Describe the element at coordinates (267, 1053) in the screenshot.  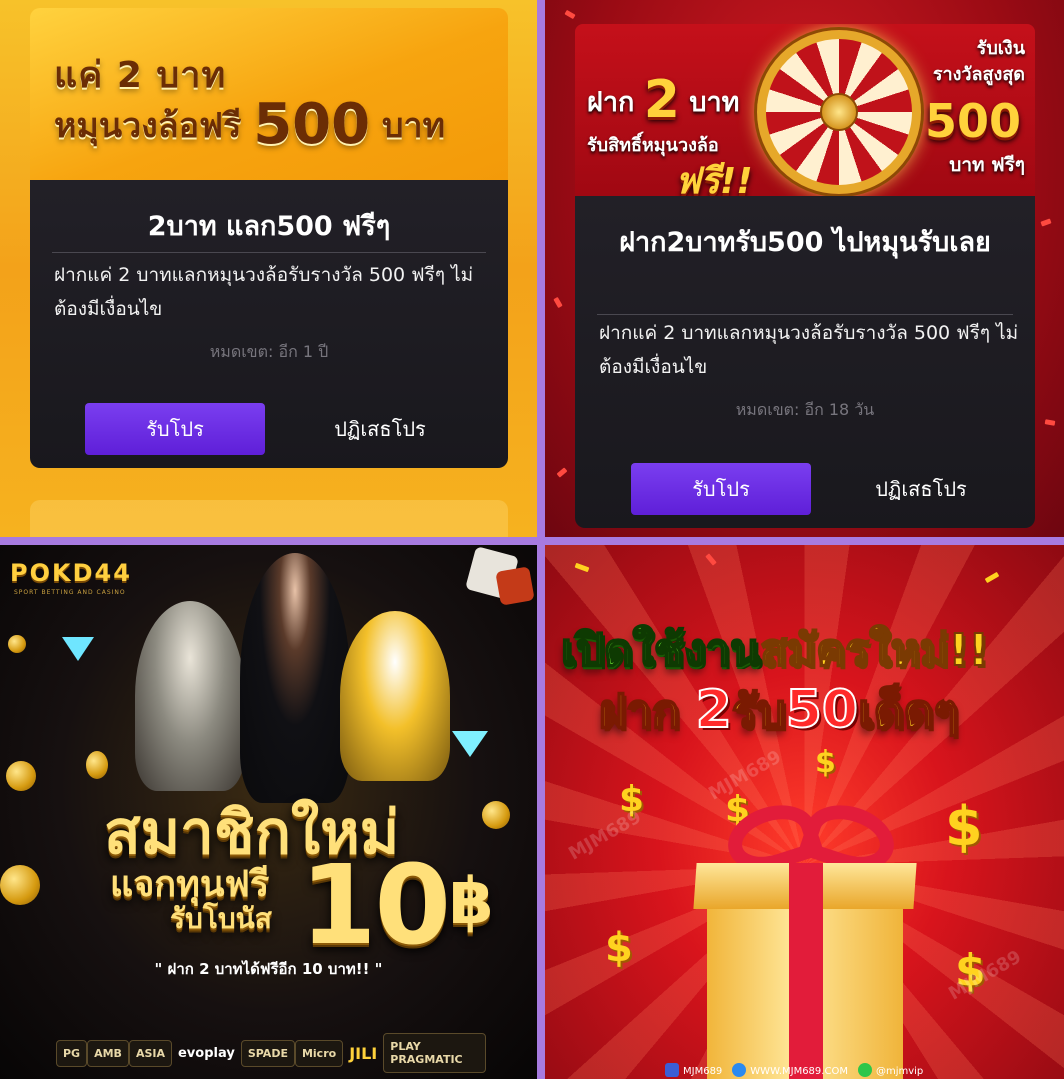
I see `partner-logo: SPADE` at that location.